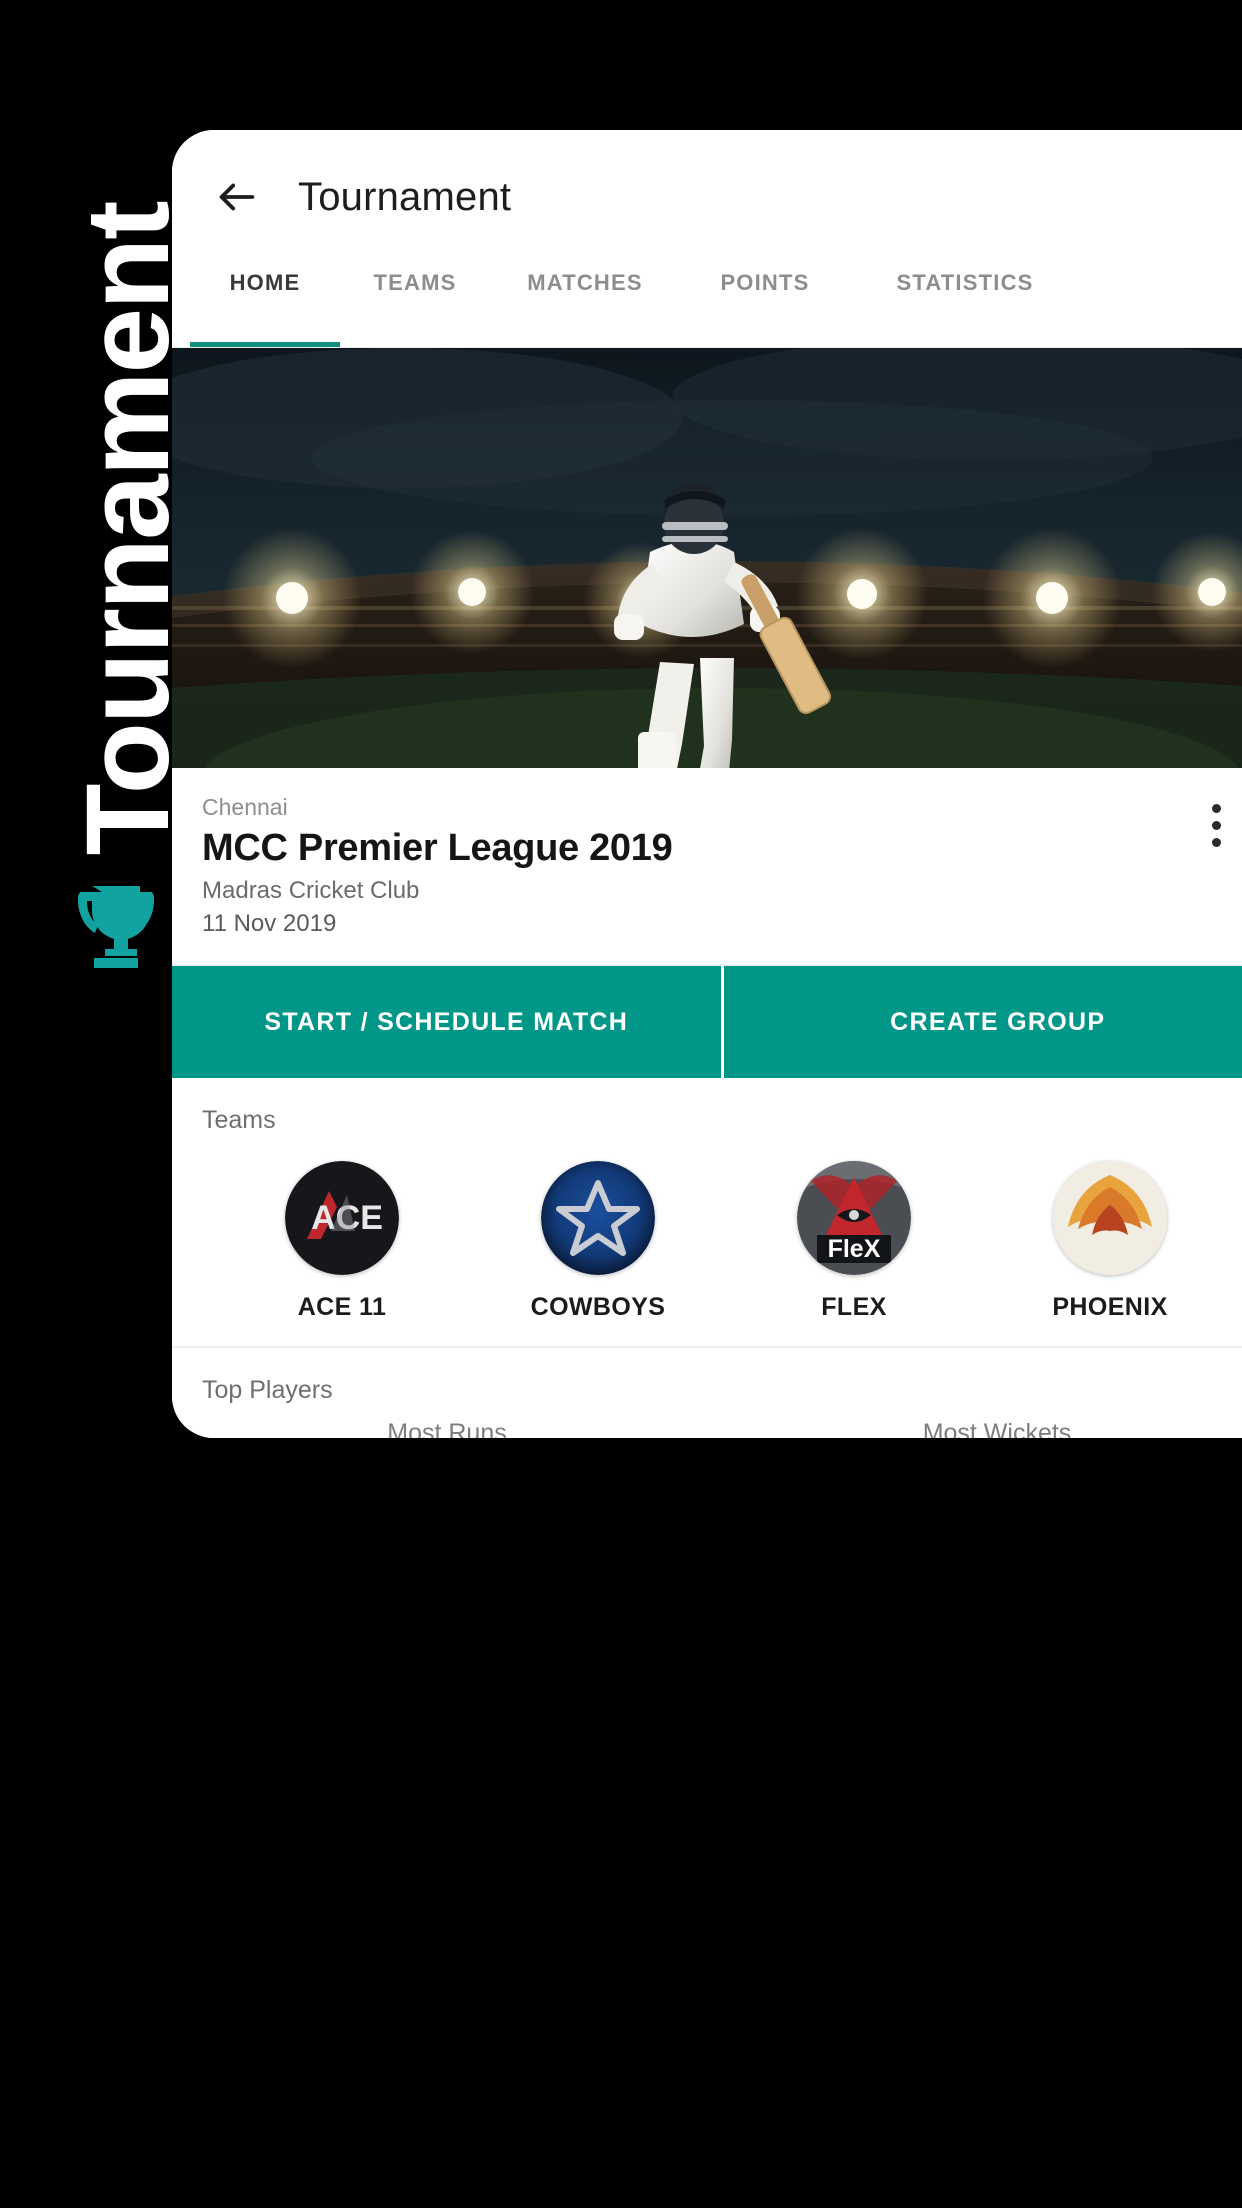 The image size is (1242, 2208). Describe the element at coordinates (239, 1120) in the screenshot. I see `teams-section-title: Teams` at that location.